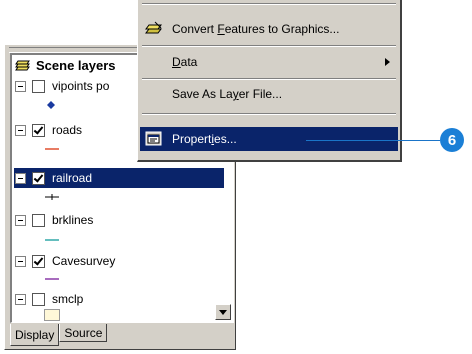 This screenshot has height=354, width=472. What do you see at coordinates (185, 62) in the screenshot?
I see `menu-item-label: Data` at bounding box center [185, 62].